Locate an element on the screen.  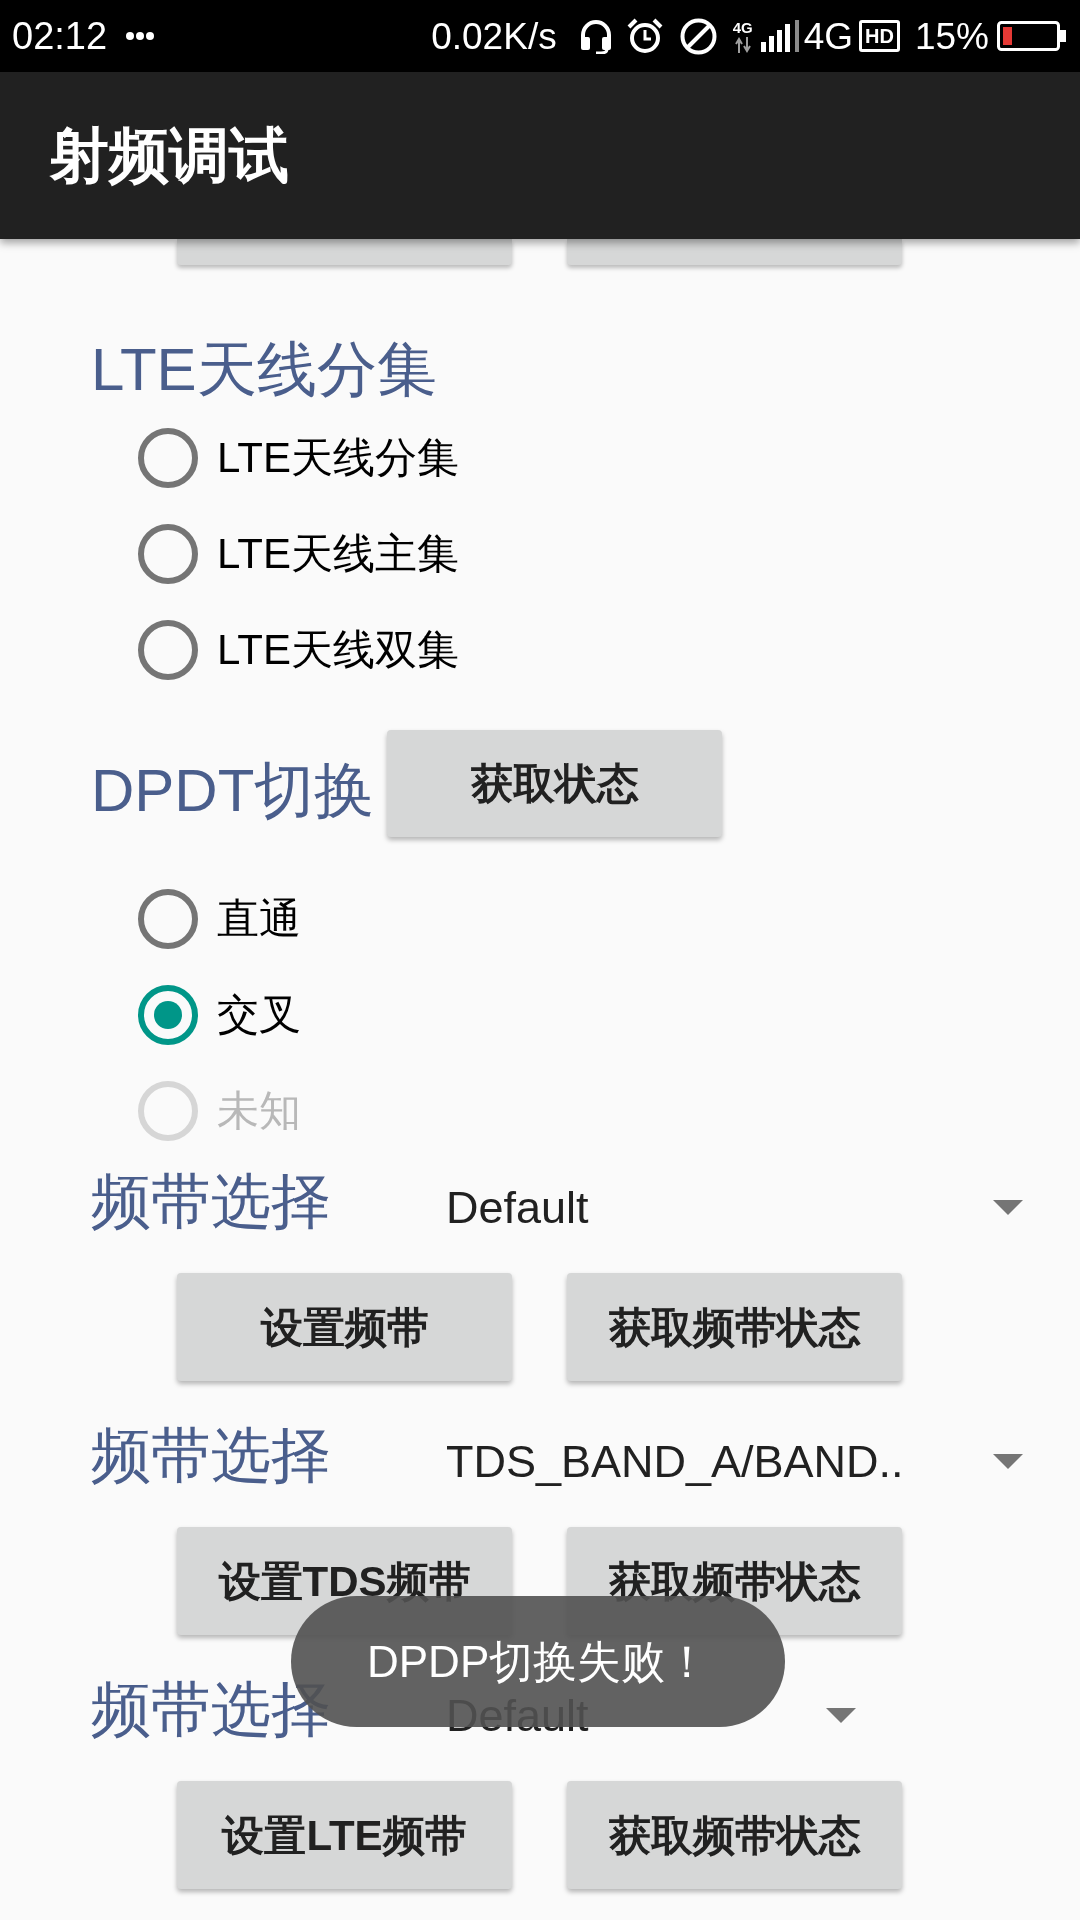
radio-option: 直通 is located at coordinates (219, 919).